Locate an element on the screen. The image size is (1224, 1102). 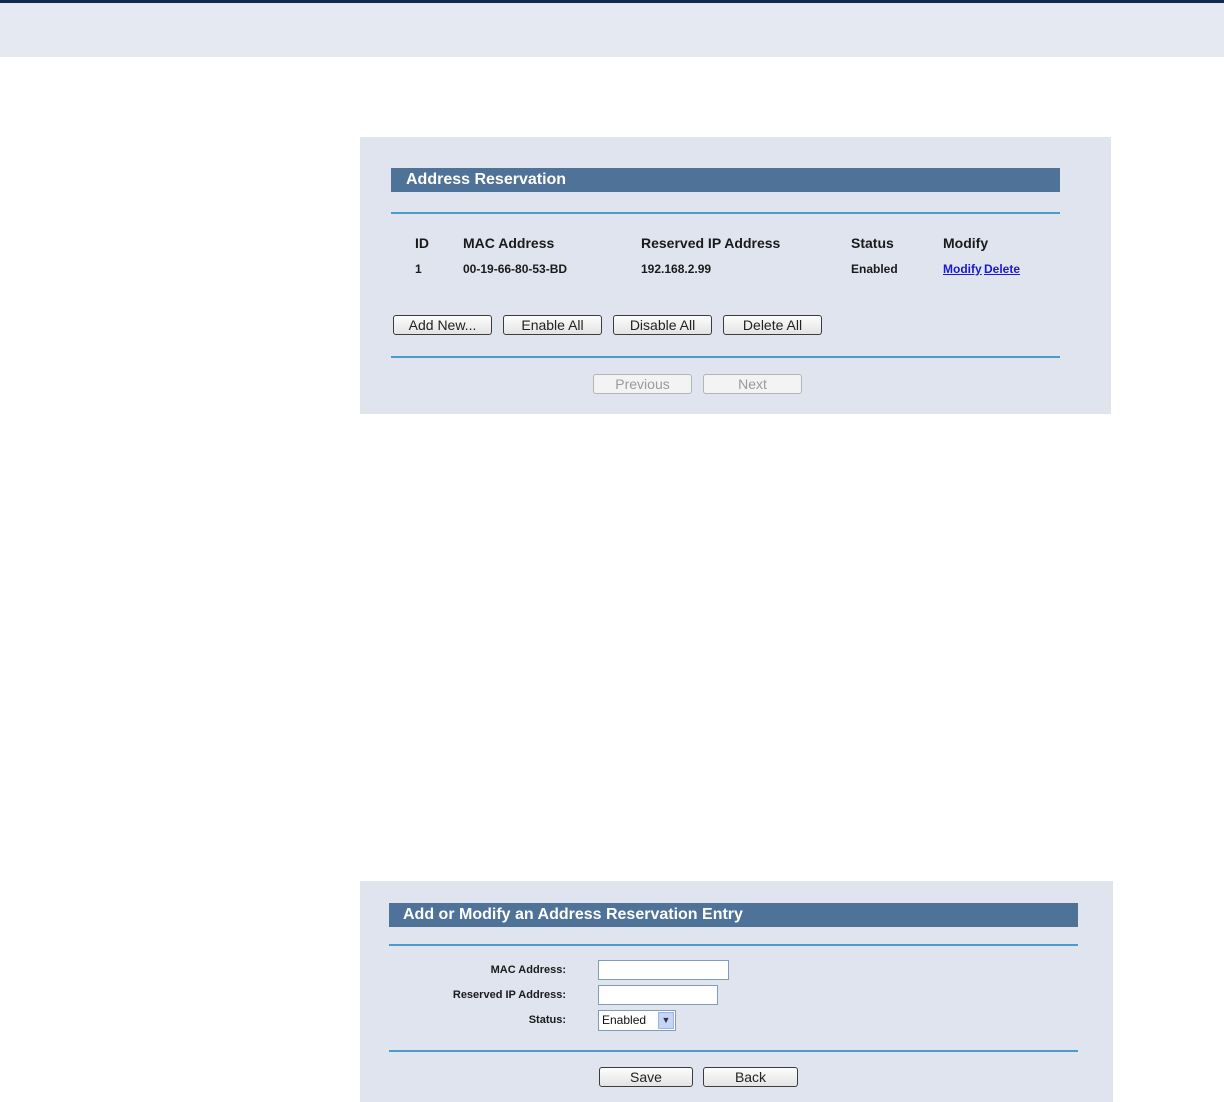
disable-all-button: Disable All is located at coordinates (662, 325).